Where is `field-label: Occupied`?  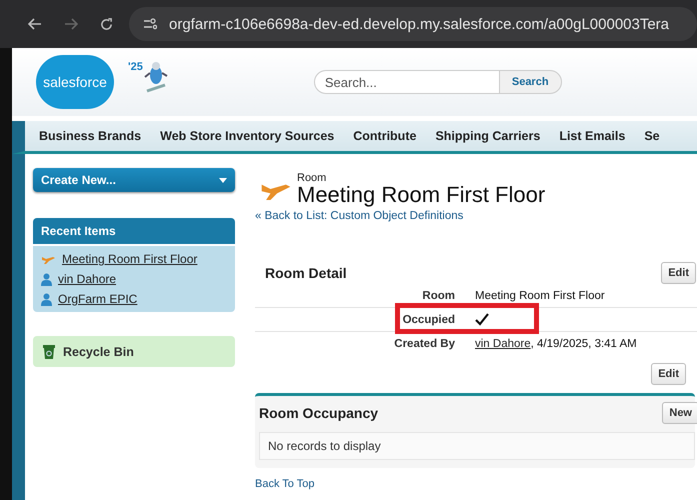
field-label: Occupied is located at coordinates (429, 320).